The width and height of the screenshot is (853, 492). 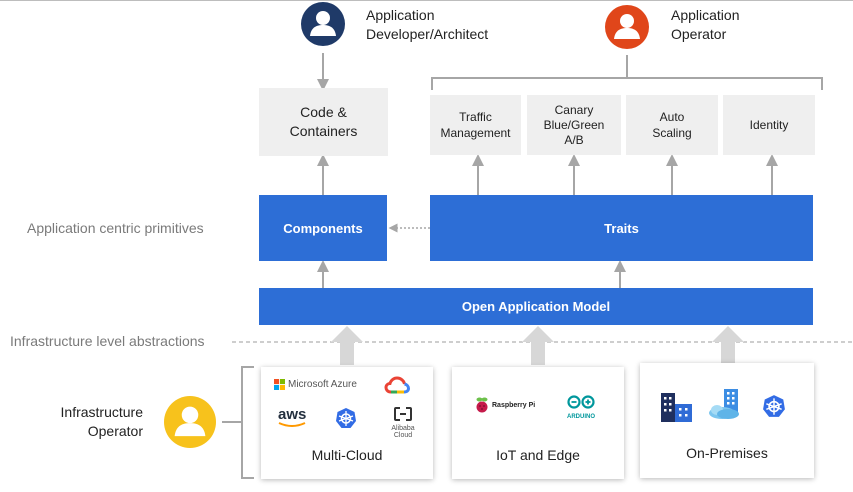 I want to click on canary-box-line1: Canary, so click(x=574, y=109).